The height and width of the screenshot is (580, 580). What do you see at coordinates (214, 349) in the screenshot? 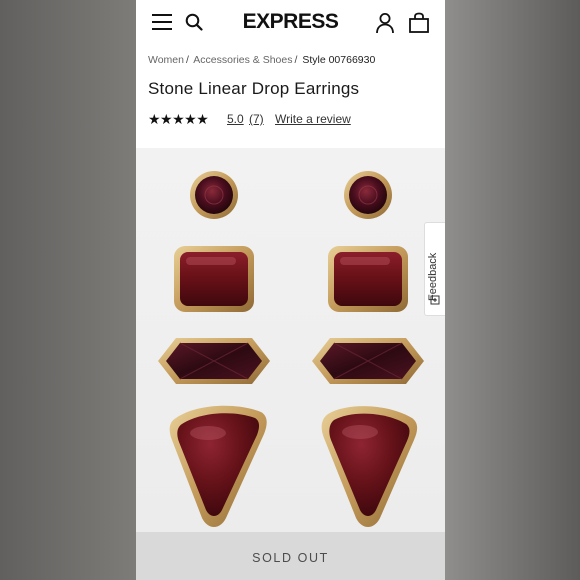
I see `left-earring` at bounding box center [214, 349].